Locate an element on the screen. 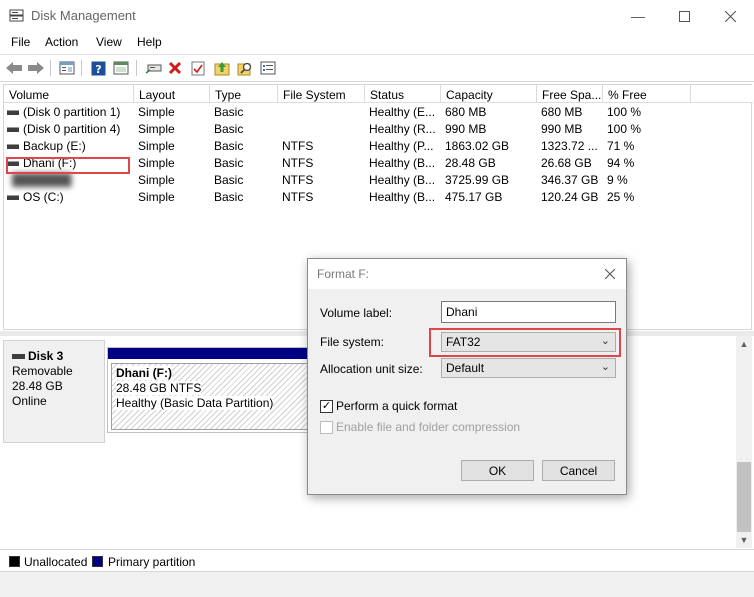 The height and width of the screenshot is (597, 754). connect-button is located at coordinates (153, 68).